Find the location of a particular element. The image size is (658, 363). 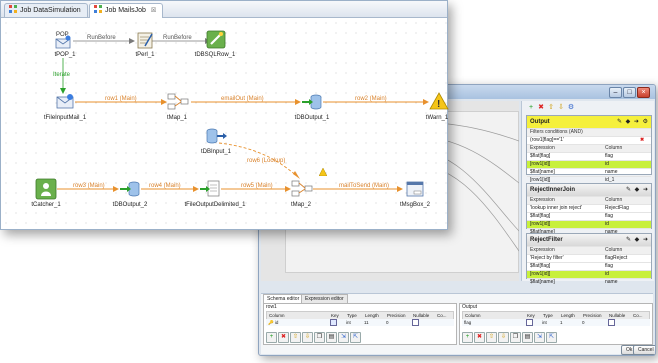

link-label-row3: row3 (Main) is located at coordinates (89, 186).